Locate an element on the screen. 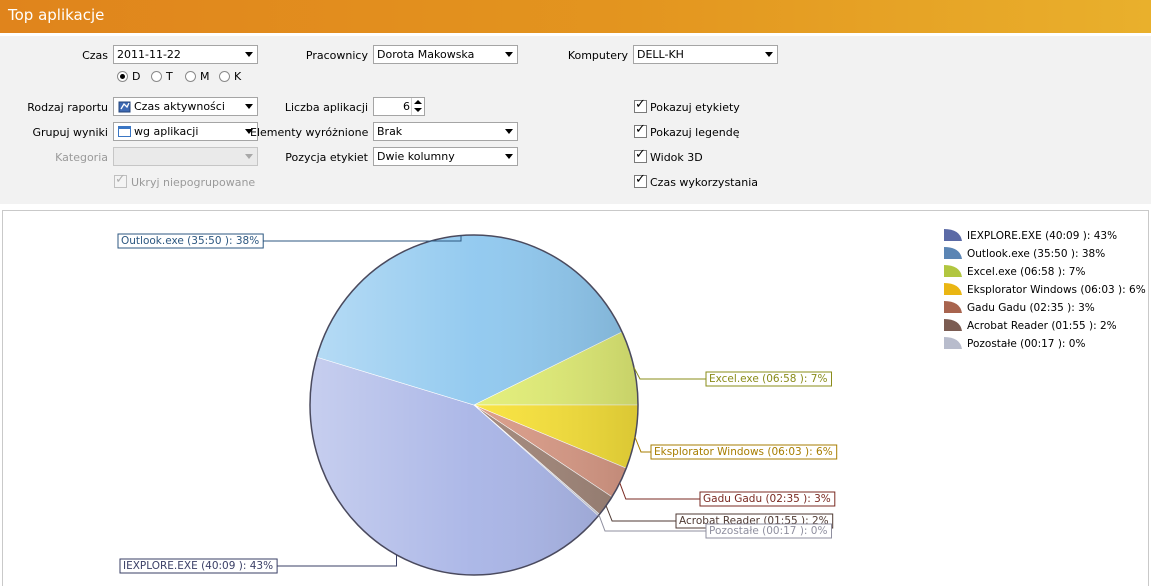 The image size is (1151, 586). kategoria-label: Kategoria is located at coordinates (81, 157).